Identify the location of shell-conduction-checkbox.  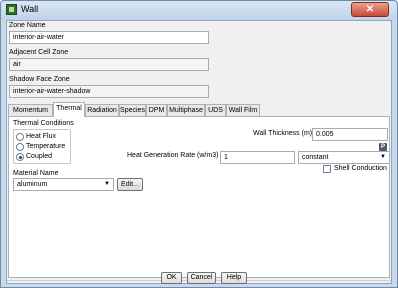
(327, 169).